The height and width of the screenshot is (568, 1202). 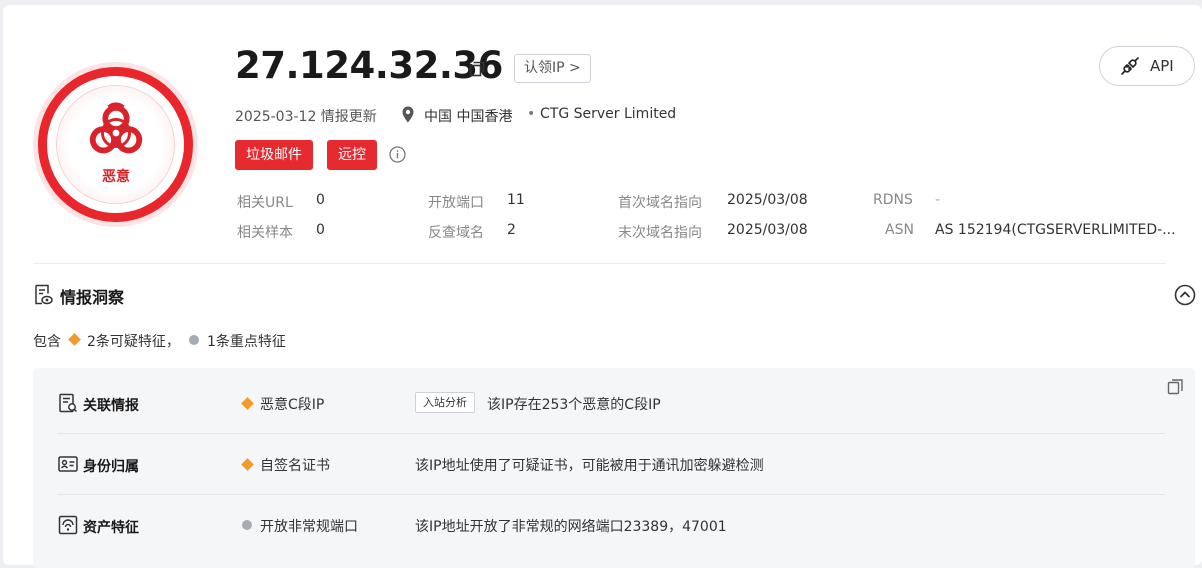 I want to click on location-pin-icon, so click(x=408, y=114).